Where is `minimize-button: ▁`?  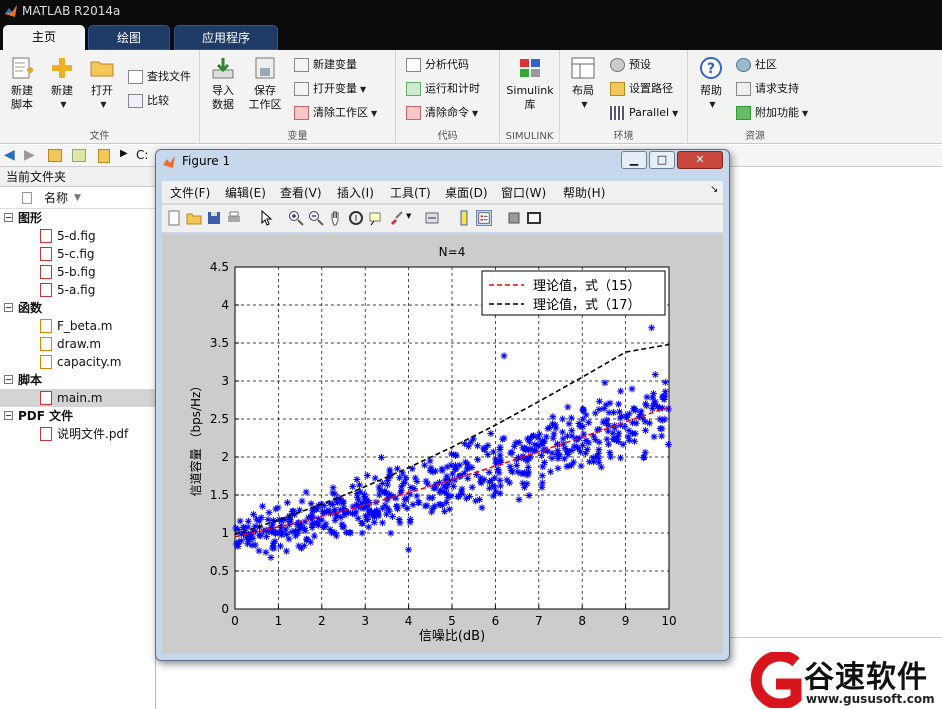
minimize-button: ▁ is located at coordinates (634, 160).